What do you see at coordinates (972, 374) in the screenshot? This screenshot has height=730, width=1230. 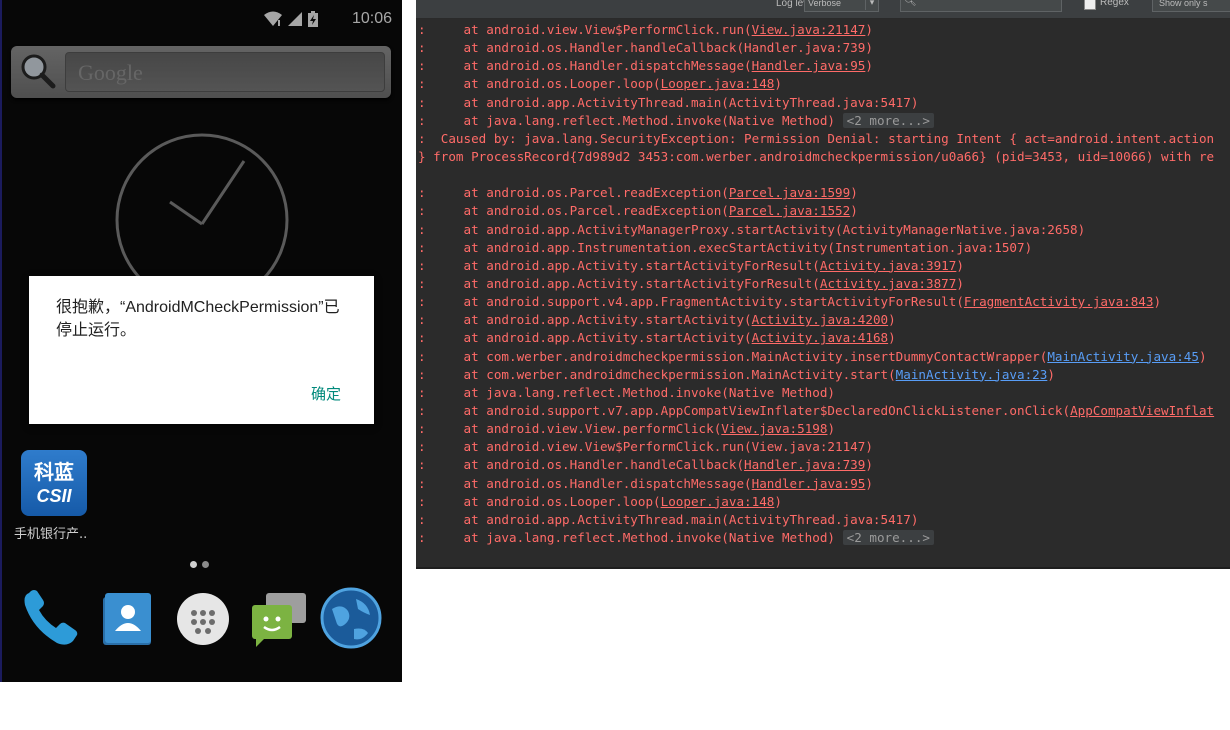 I see `source-link: MainActivity.java:23` at bounding box center [972, 374].